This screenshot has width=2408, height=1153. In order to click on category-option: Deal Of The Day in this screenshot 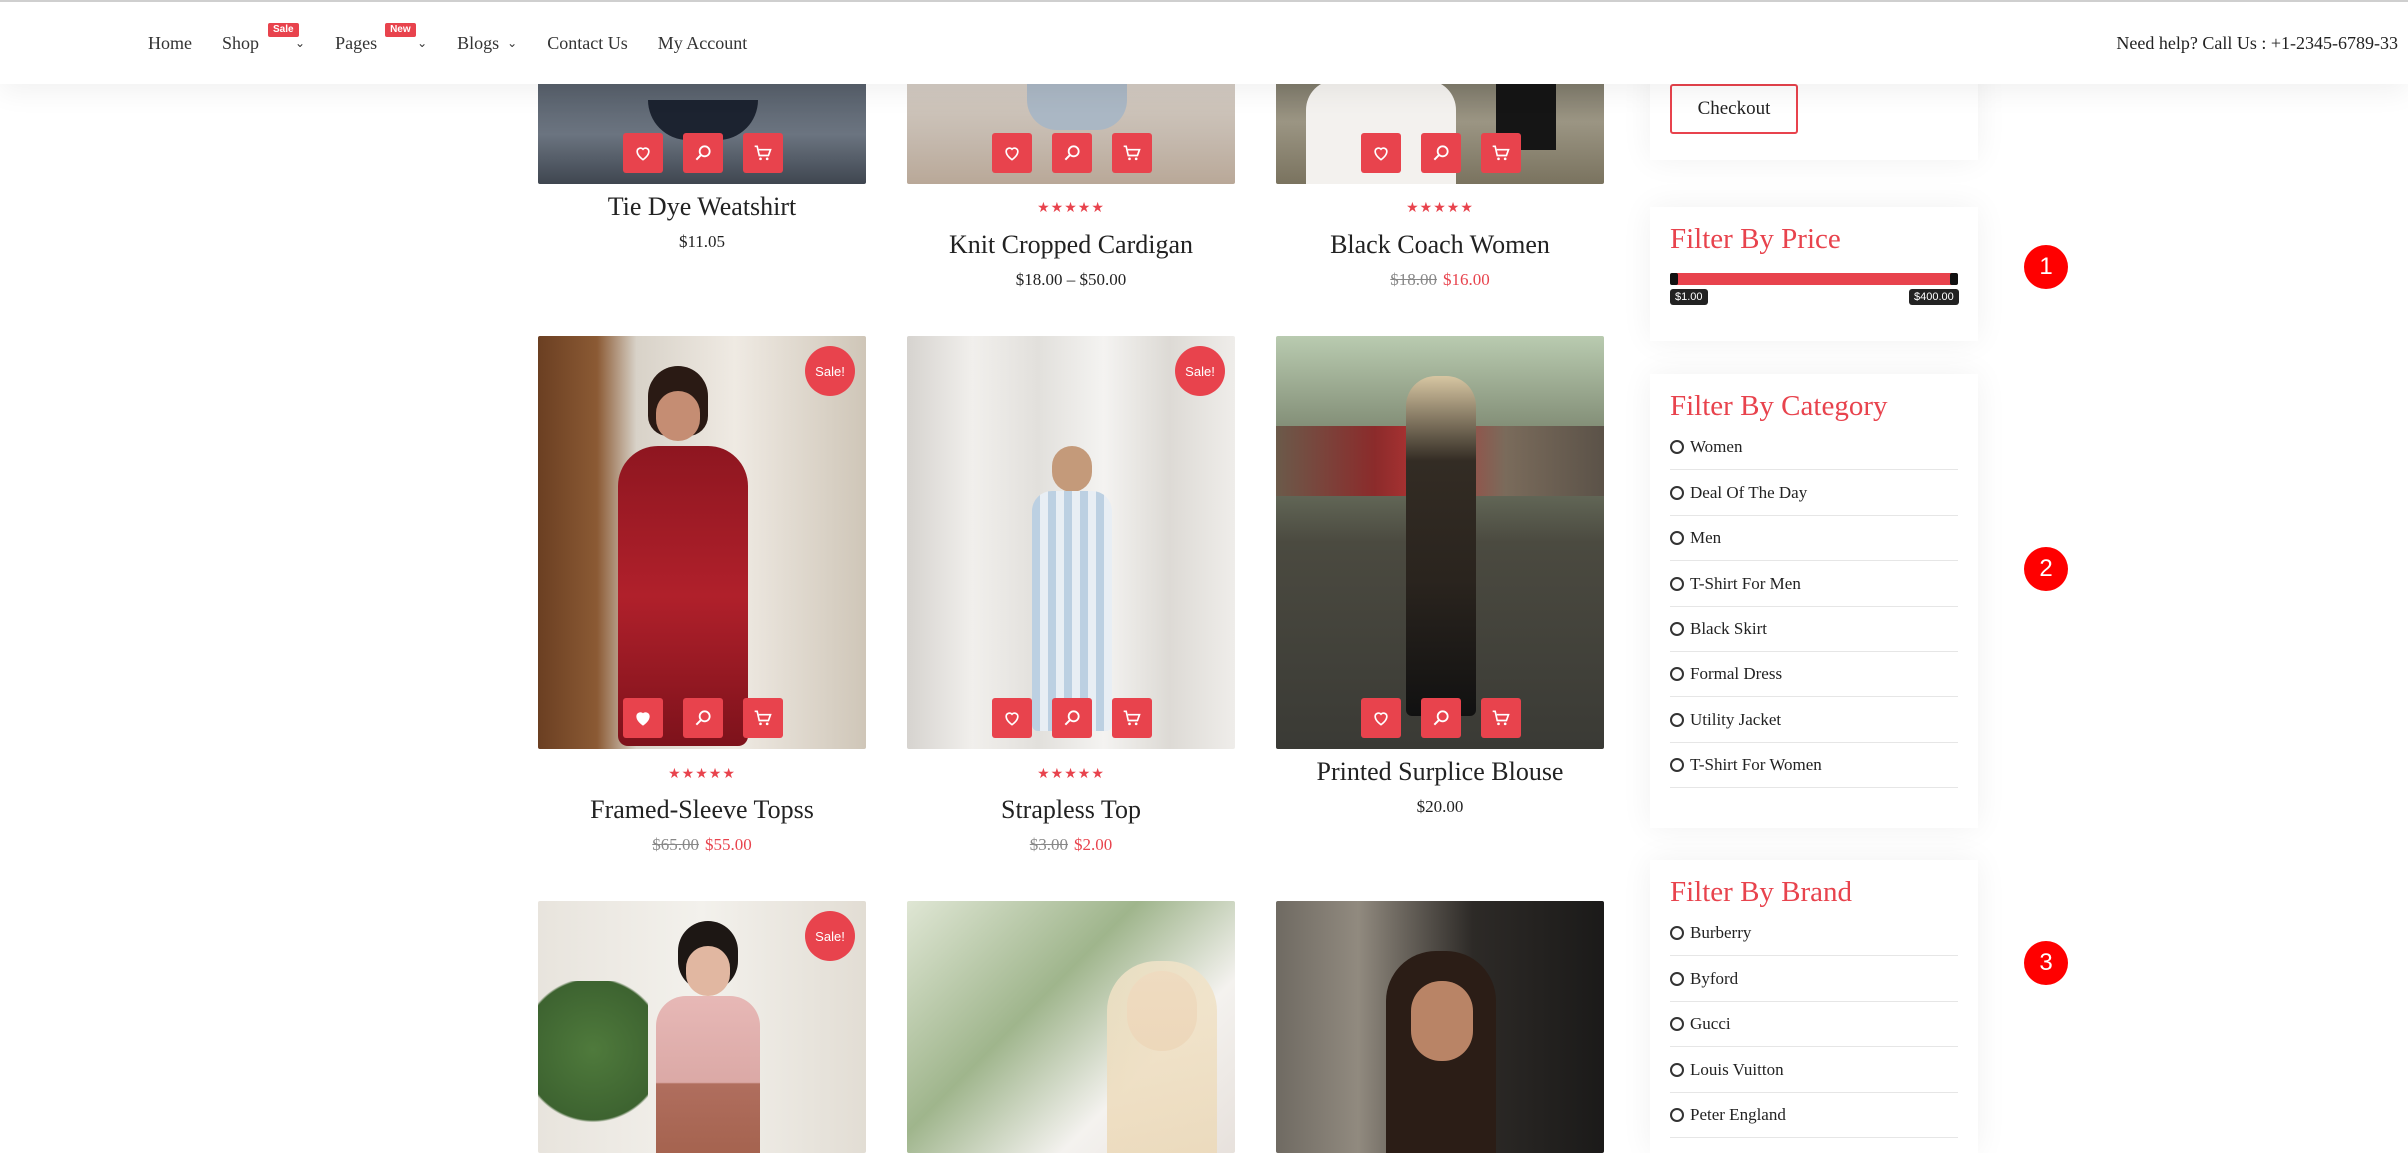, I will do `click(1814, 493)`.